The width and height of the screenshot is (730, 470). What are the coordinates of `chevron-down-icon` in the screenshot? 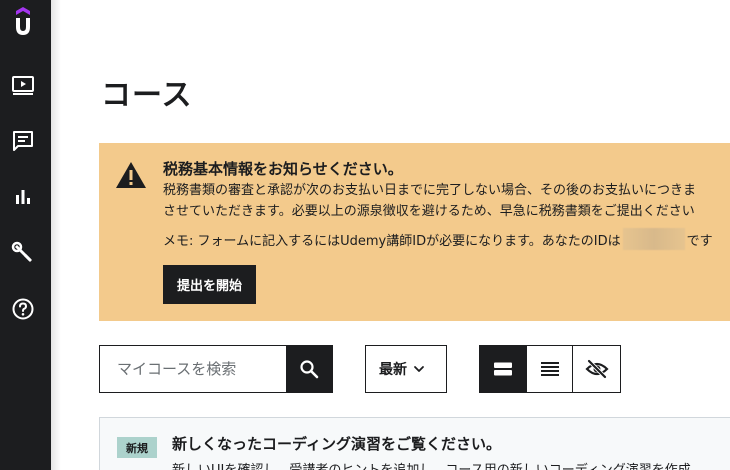 It's located at (419, 369).